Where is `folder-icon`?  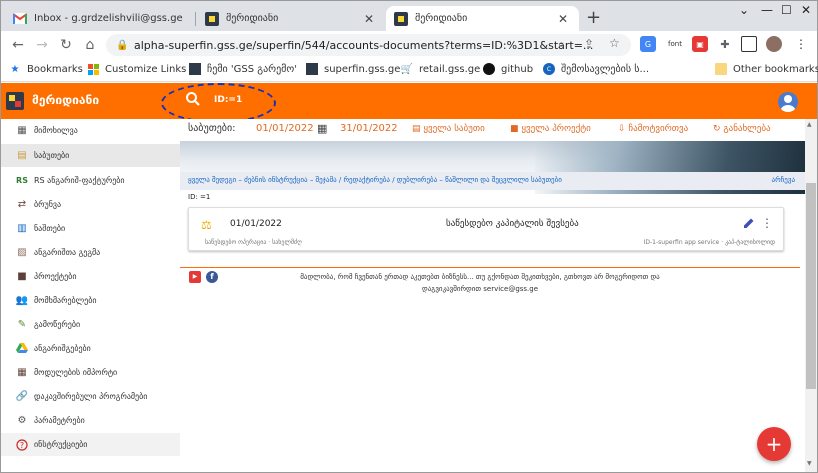
folder-icon is located at coordinates (721, 69).